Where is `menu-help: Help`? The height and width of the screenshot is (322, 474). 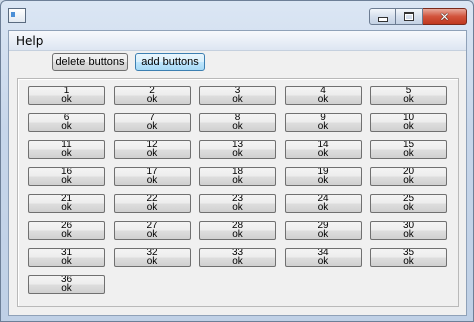 menu-help: Help is located at coordinates (29, 41).